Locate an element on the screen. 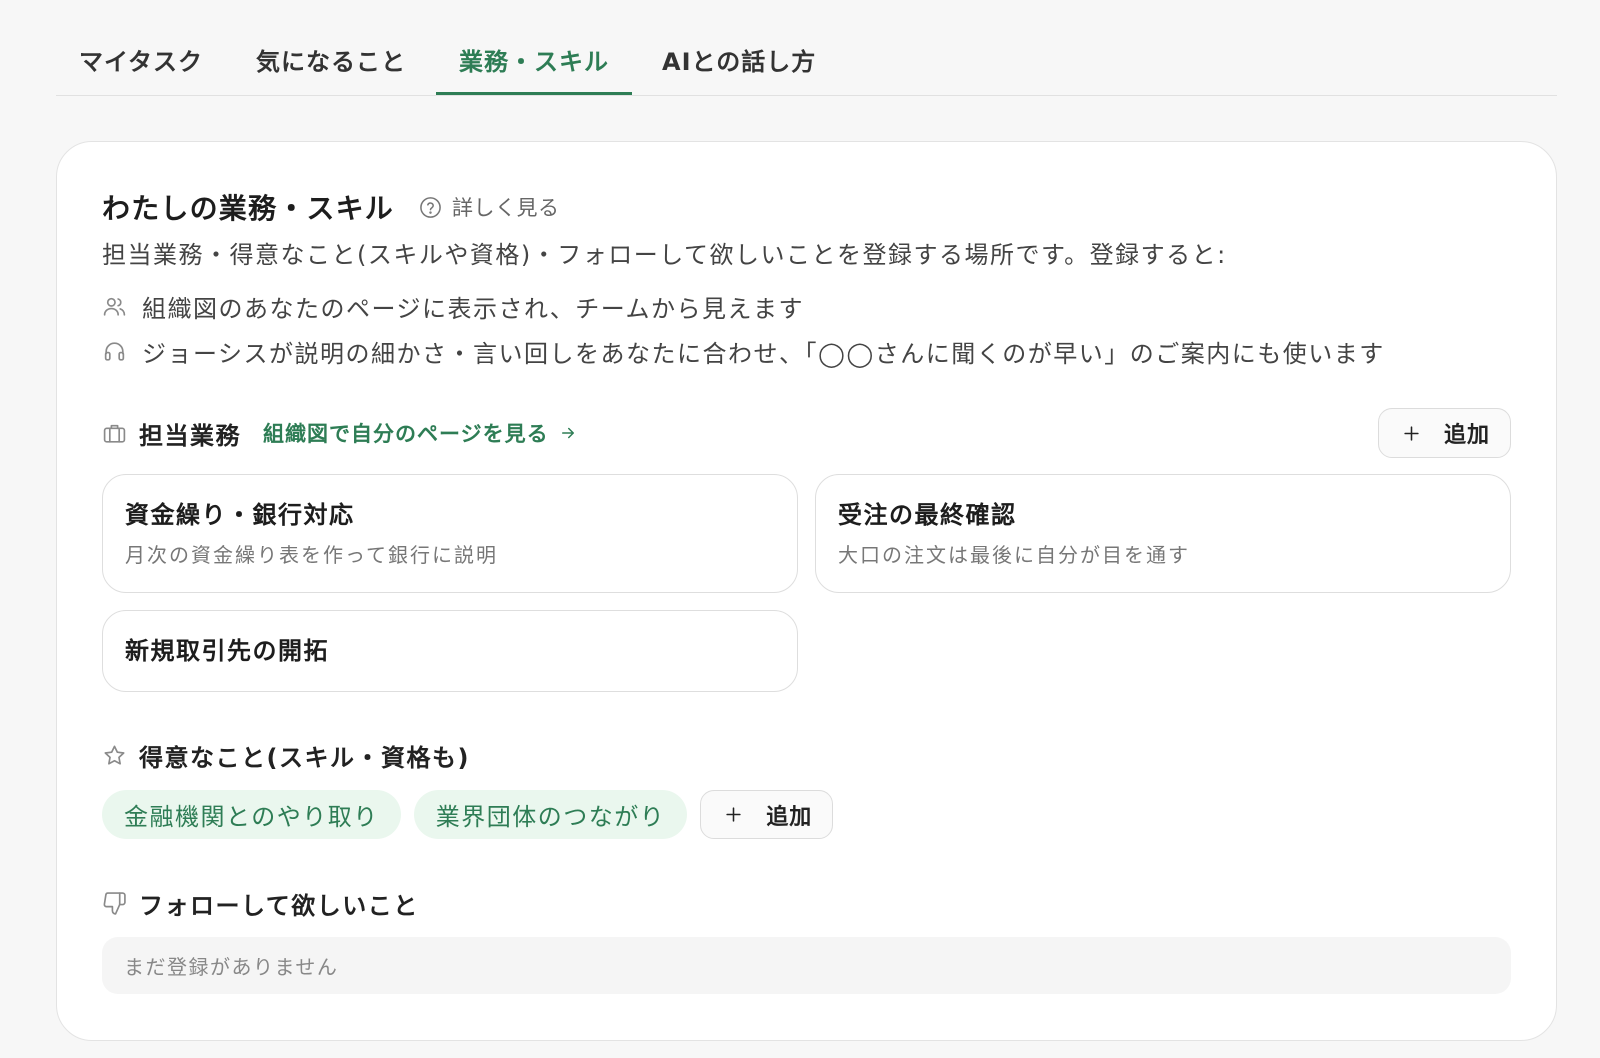 This screenshot has width=1600, height=1058. duties-title-group: 担当業務 組織図で自分のページを見る is located at coordinates (339, 433).